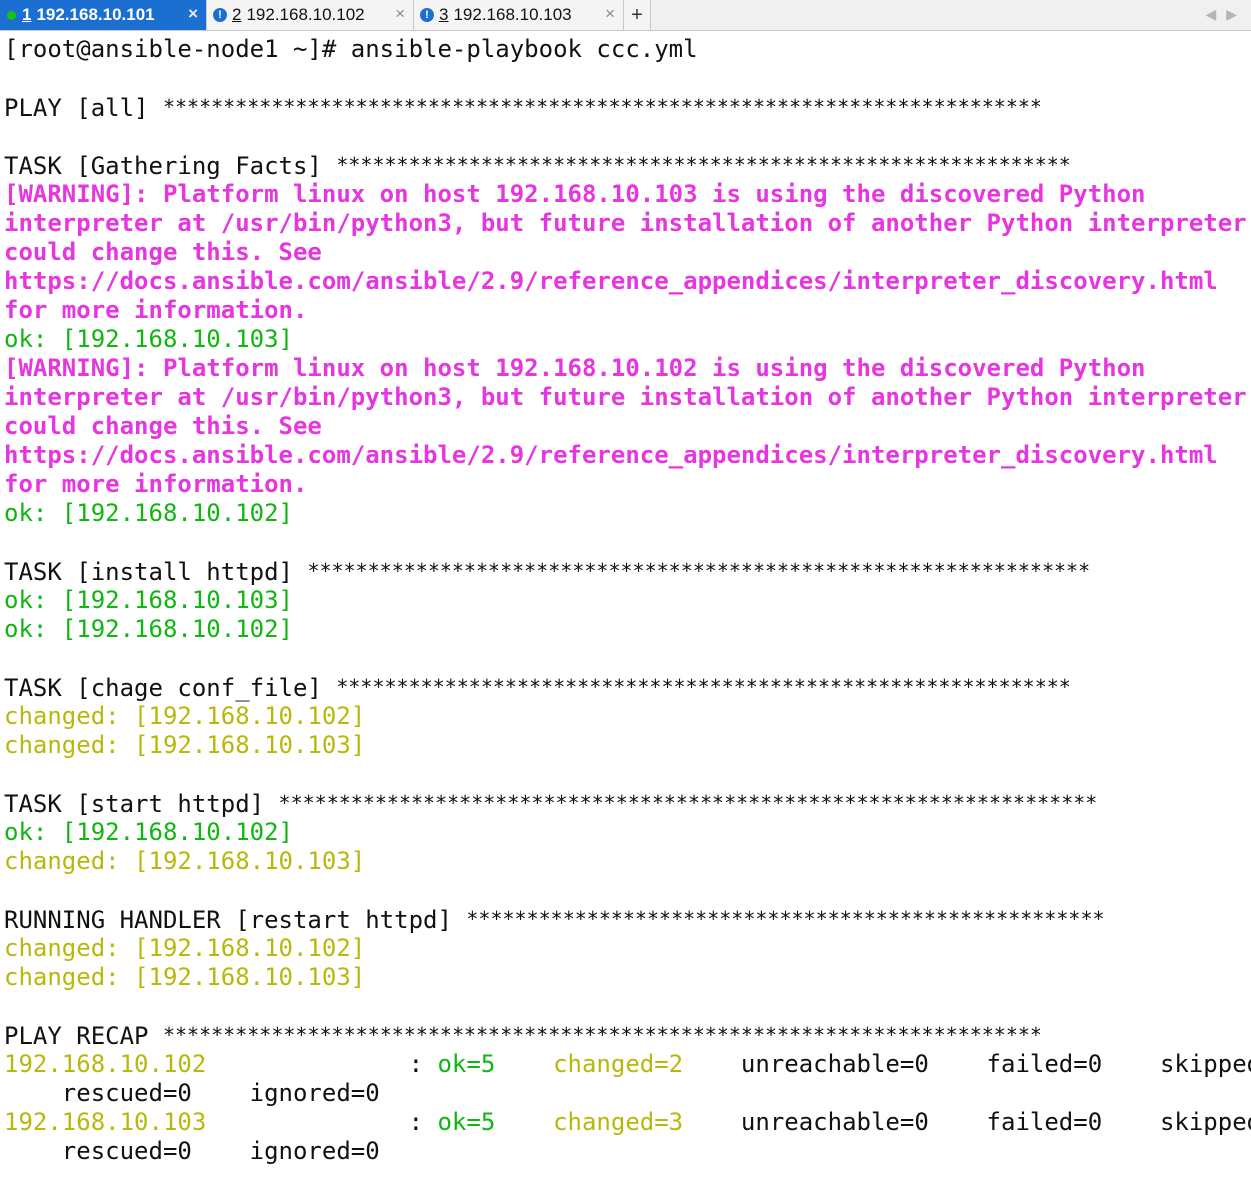  Describe the element at coordinates (1210, 14) in the screenshot. I see `scroll-left-icon: ◀` at that location.